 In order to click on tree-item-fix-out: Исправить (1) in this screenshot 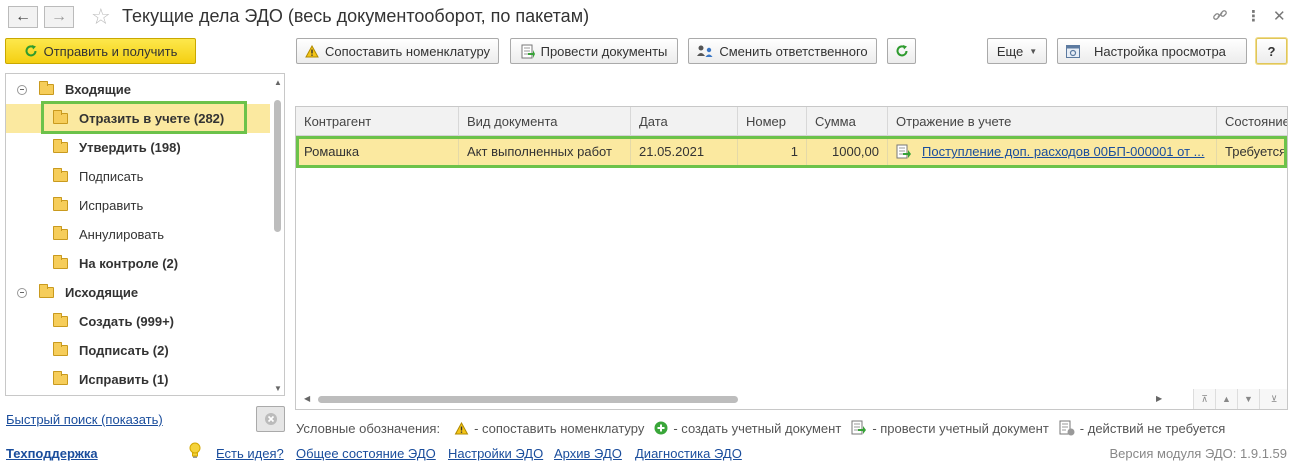, I will do `click(138, 379)`.